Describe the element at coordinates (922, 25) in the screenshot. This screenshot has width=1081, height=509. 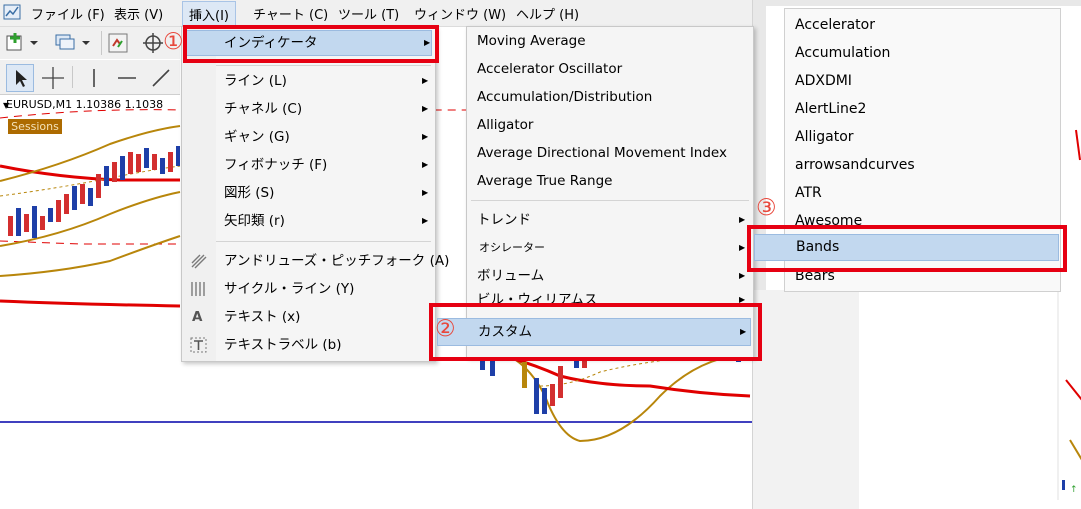
I see `custom-indicator-item: Accelerator` at that location.